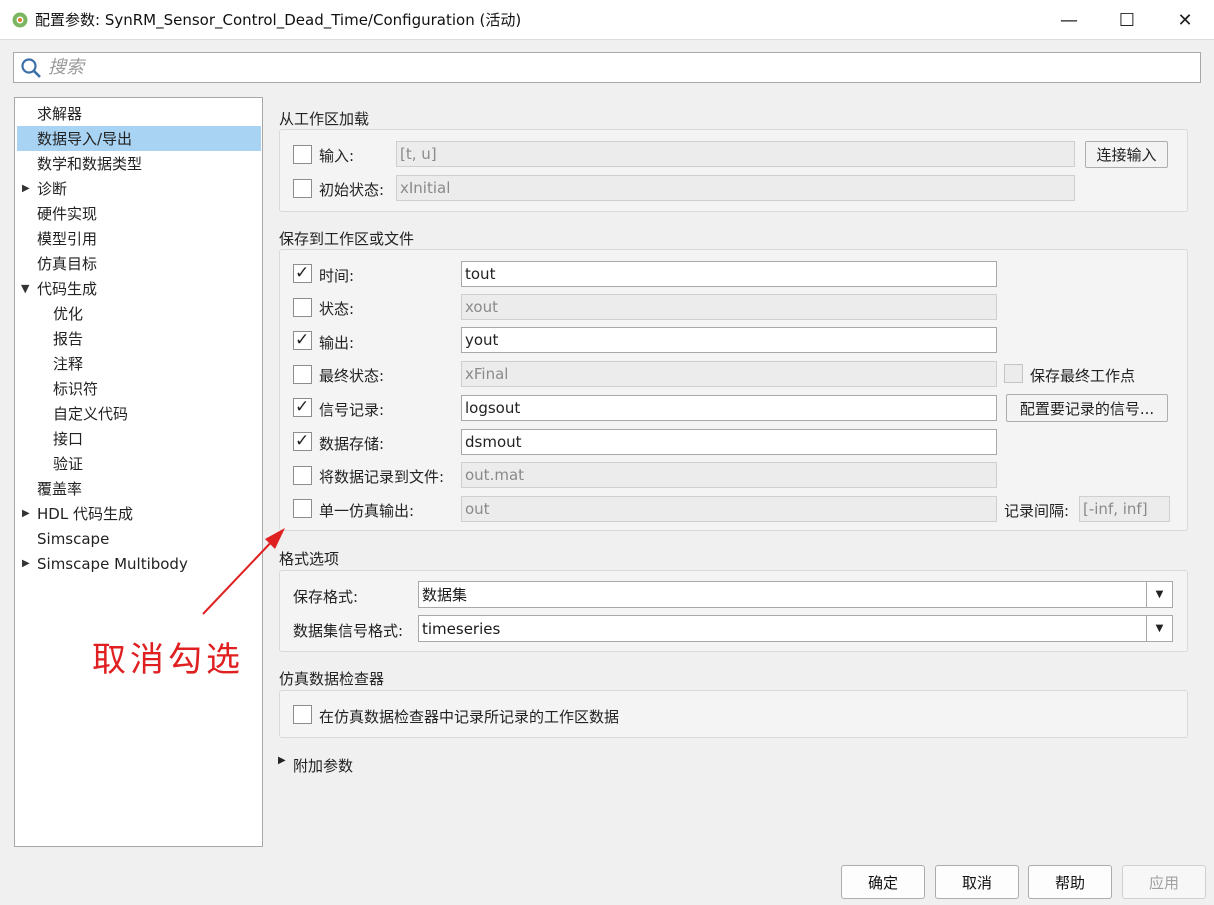  I want to click on time-label: 时间:, so click(337, 276).